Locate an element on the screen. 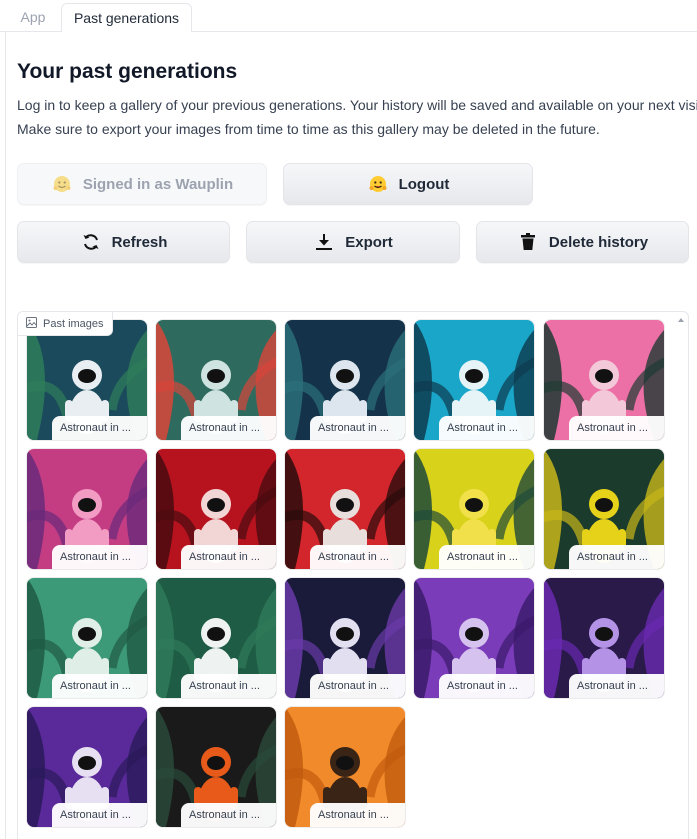 The width and height of the screenshot is (697, 839). scroll-up-arrow-icon is located at coordinates (681, 320).